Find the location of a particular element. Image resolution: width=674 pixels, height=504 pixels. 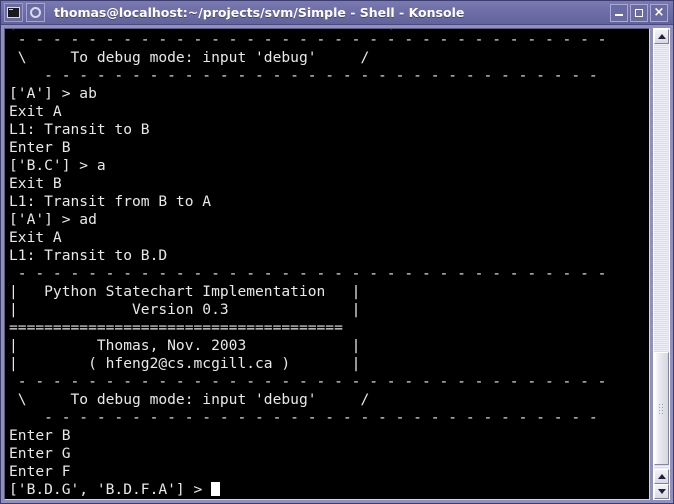

close-icon: × is located at coordinates (659, 12).